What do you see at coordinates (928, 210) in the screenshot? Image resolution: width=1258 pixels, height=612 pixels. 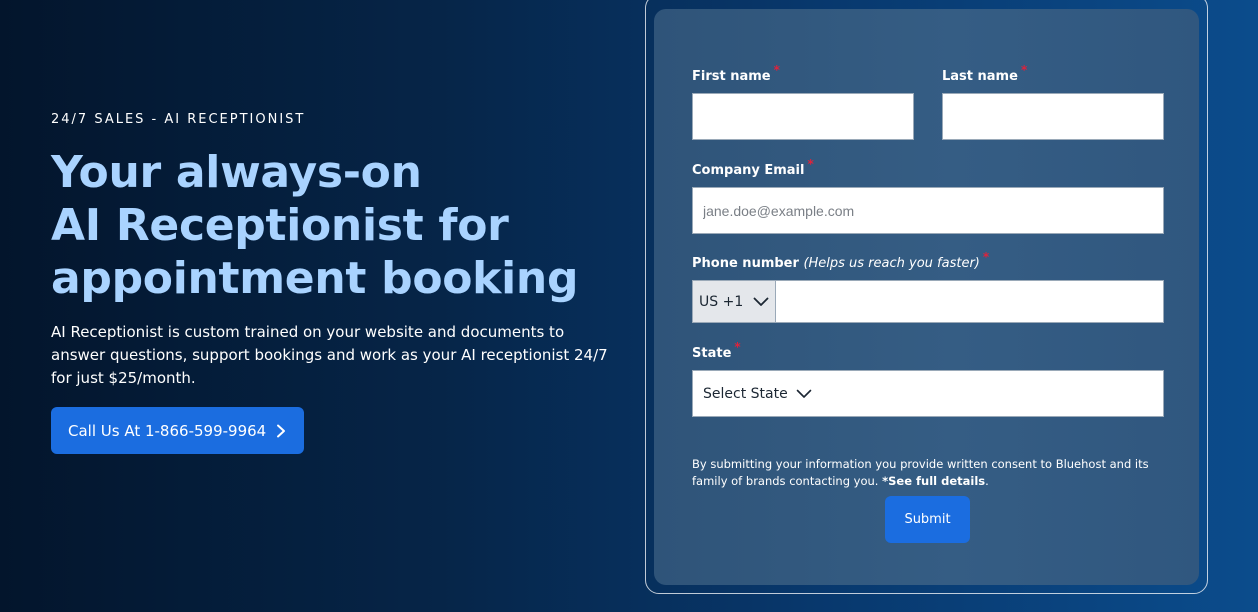 I see `company-email-input` at bounding box center [928, 210].